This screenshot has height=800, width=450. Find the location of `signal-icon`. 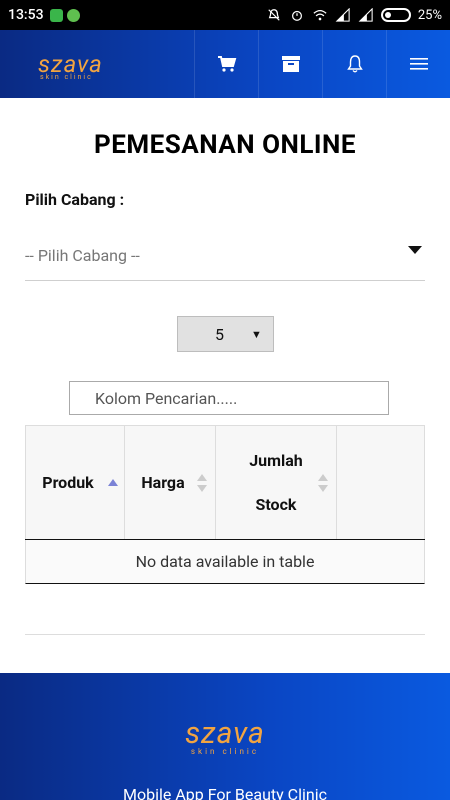

signal-icon is located at coordinates (342, 15).